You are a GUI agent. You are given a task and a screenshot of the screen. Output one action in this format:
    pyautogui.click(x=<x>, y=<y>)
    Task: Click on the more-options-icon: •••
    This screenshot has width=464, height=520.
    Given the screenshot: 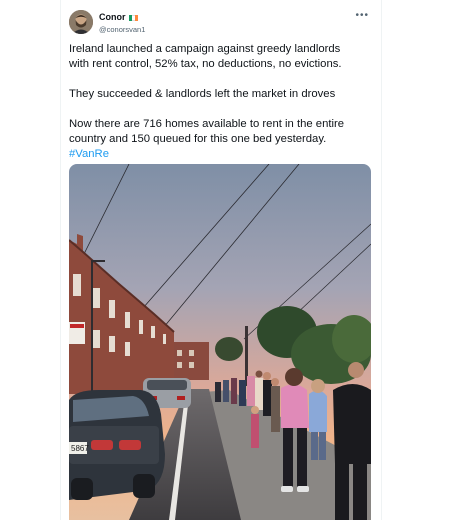 What is the action you would take?
    pyautogui.click(x=362, y=15)
    